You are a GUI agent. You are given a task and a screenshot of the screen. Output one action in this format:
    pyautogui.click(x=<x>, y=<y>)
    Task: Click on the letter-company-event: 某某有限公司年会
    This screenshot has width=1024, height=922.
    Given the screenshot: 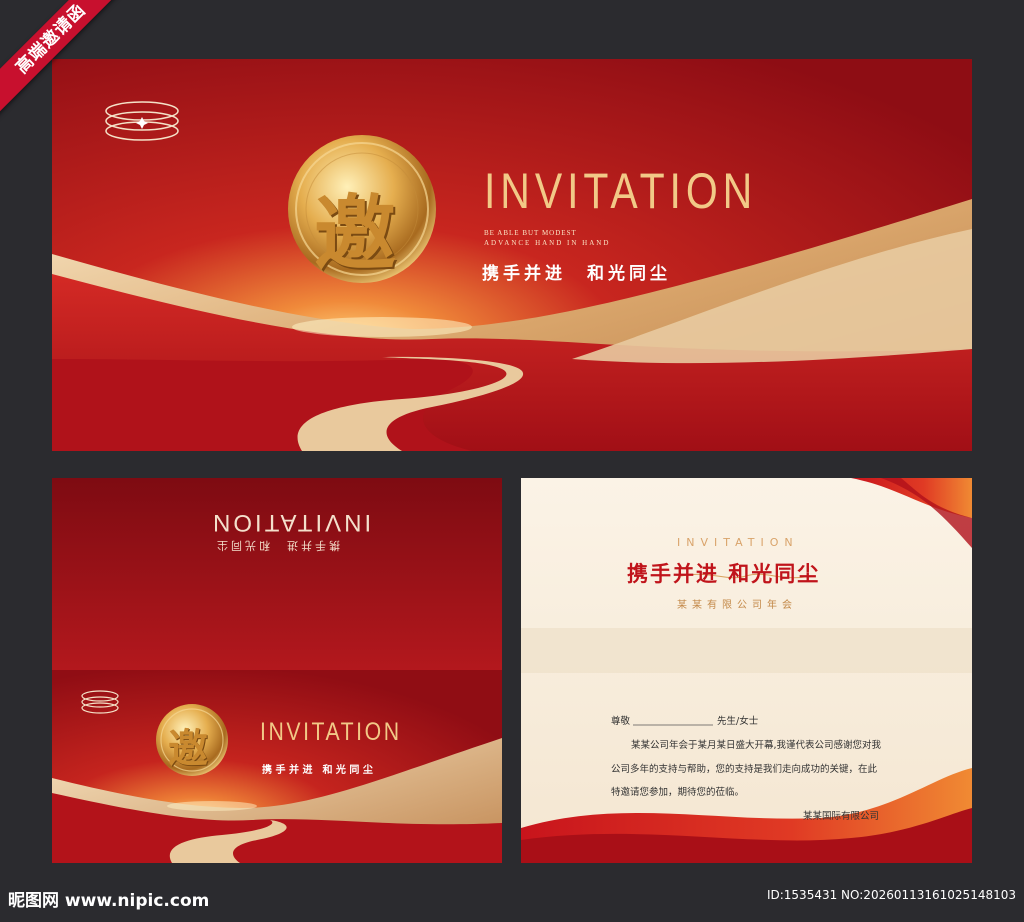 What is the action you would take?
    pyautogui.click(x=737, y=605)
    